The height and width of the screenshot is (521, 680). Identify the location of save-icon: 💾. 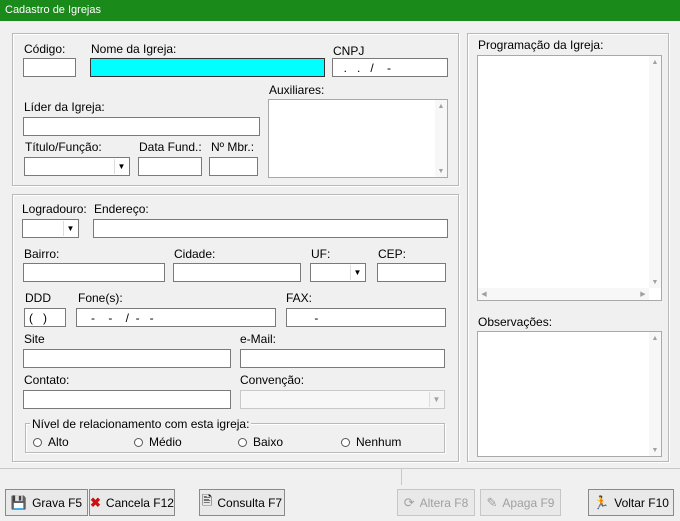
(19, 502).